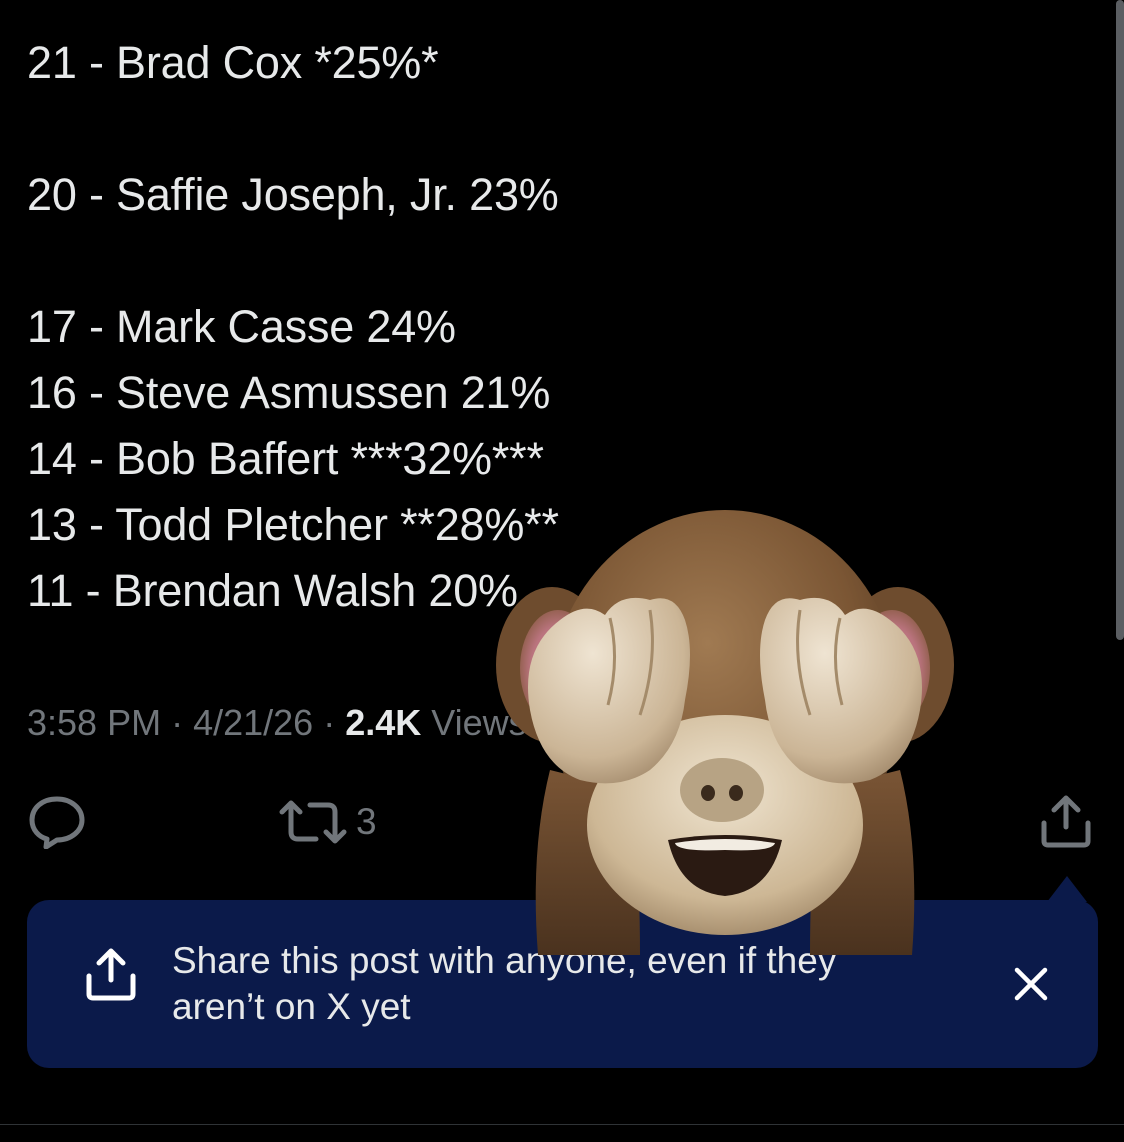  I want to click on close-icon, so click(1031, 984).